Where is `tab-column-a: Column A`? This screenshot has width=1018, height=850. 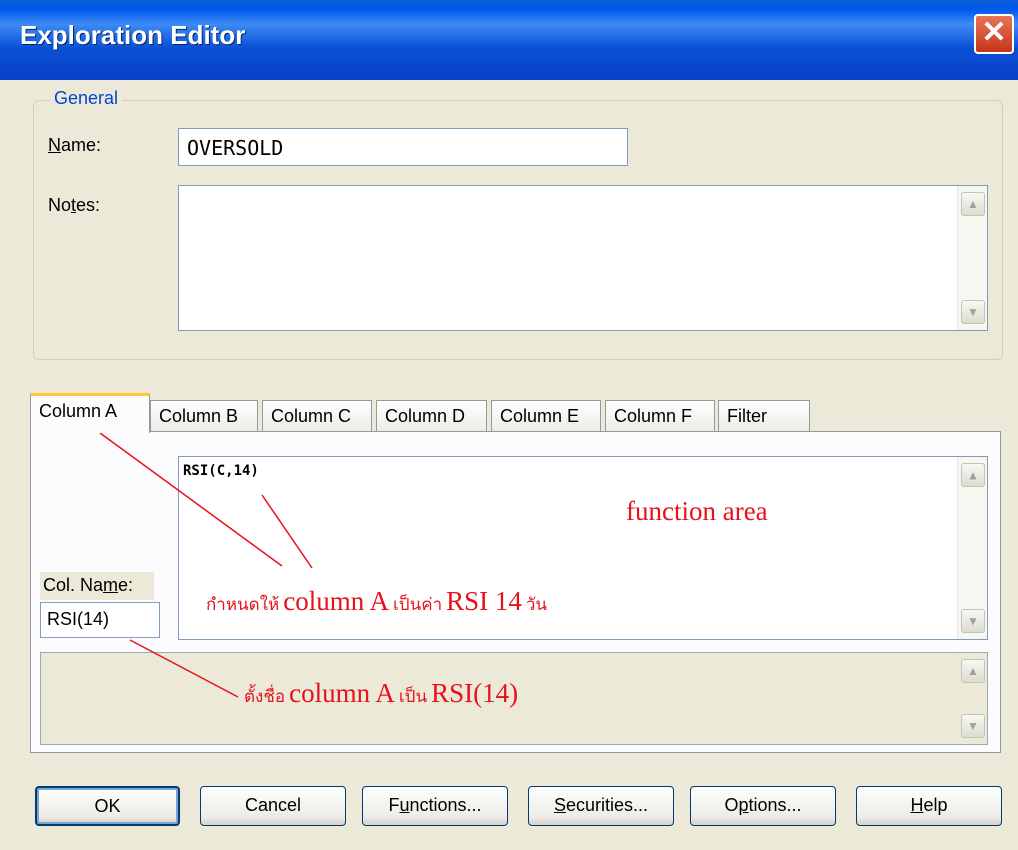
tab-column-a: Column A is located at coordinates (90, 413).